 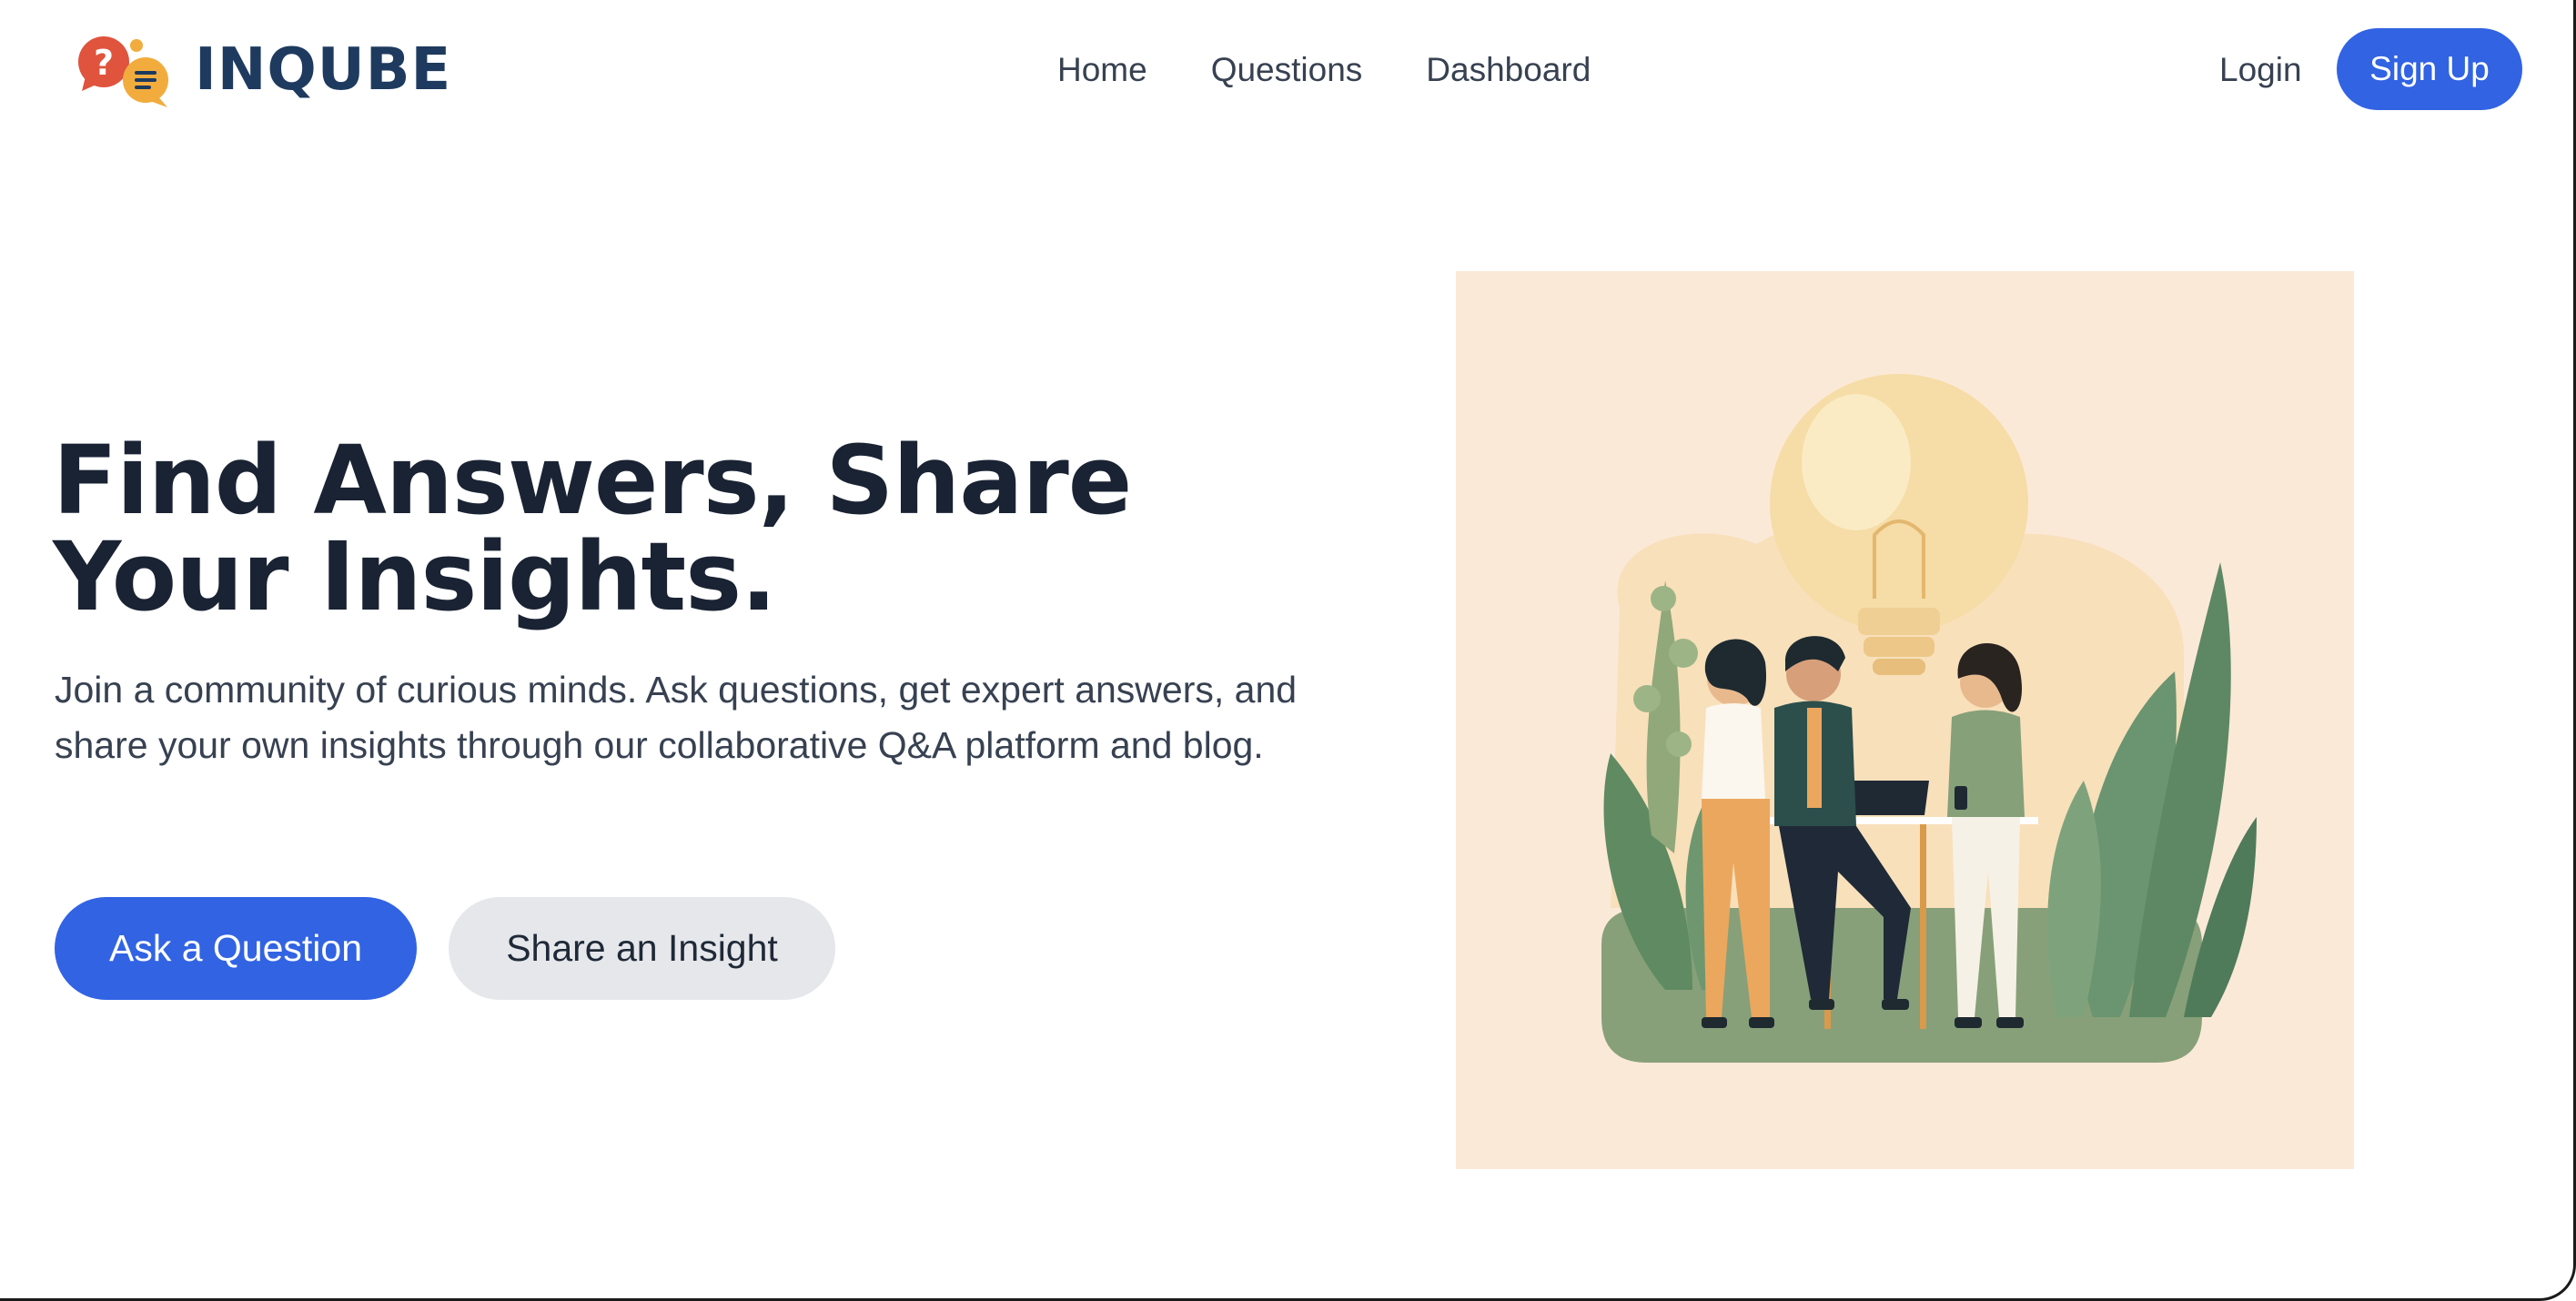 What do you see at coordinates (2260, 70) in the screenshot?
I see `login-link: Login` at bounding box center [2260, 70].